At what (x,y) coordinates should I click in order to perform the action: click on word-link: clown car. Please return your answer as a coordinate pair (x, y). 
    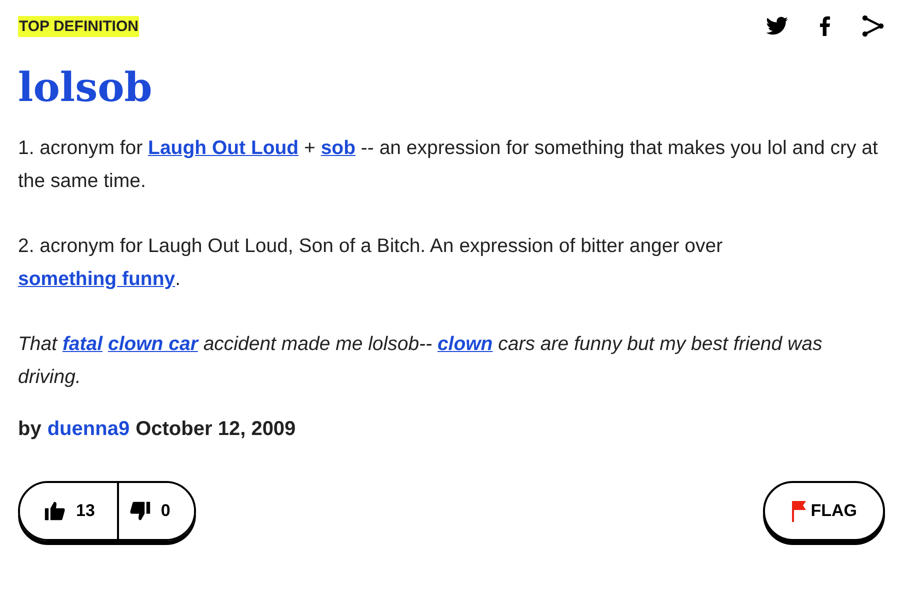
    Looking at the image, I should click on (153, 344).